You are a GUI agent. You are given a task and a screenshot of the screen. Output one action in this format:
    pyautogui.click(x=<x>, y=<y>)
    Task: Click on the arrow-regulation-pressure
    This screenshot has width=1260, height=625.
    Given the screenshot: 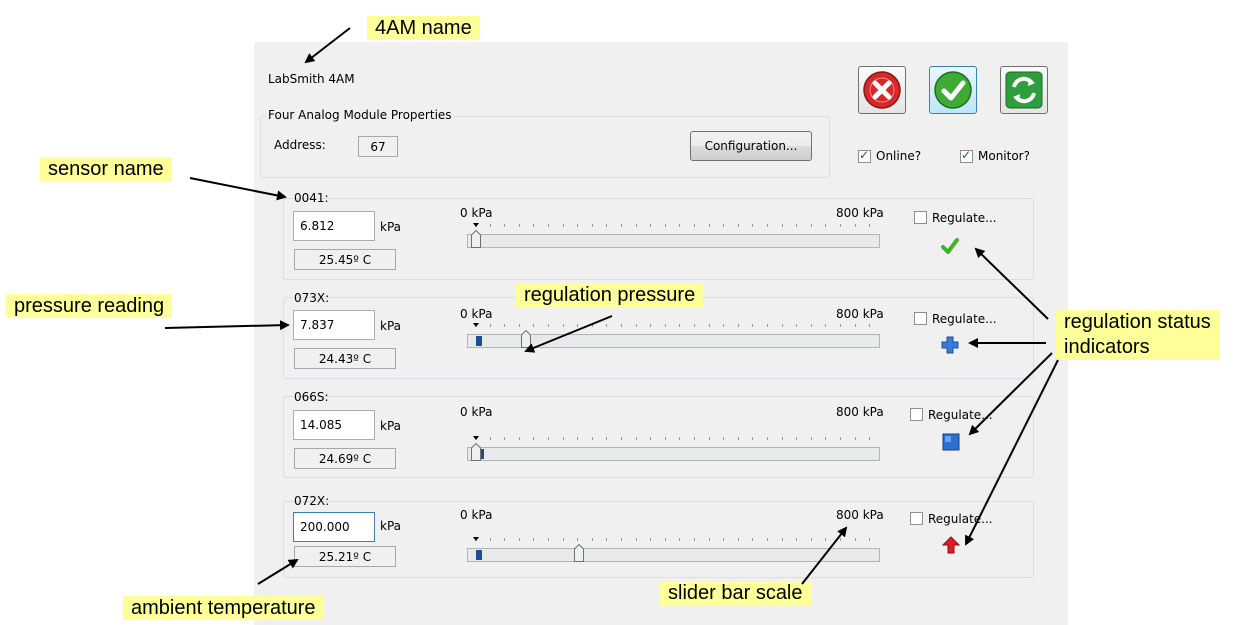 What is the action you would take?
    pyautogui.click(x=568, y=334)
    